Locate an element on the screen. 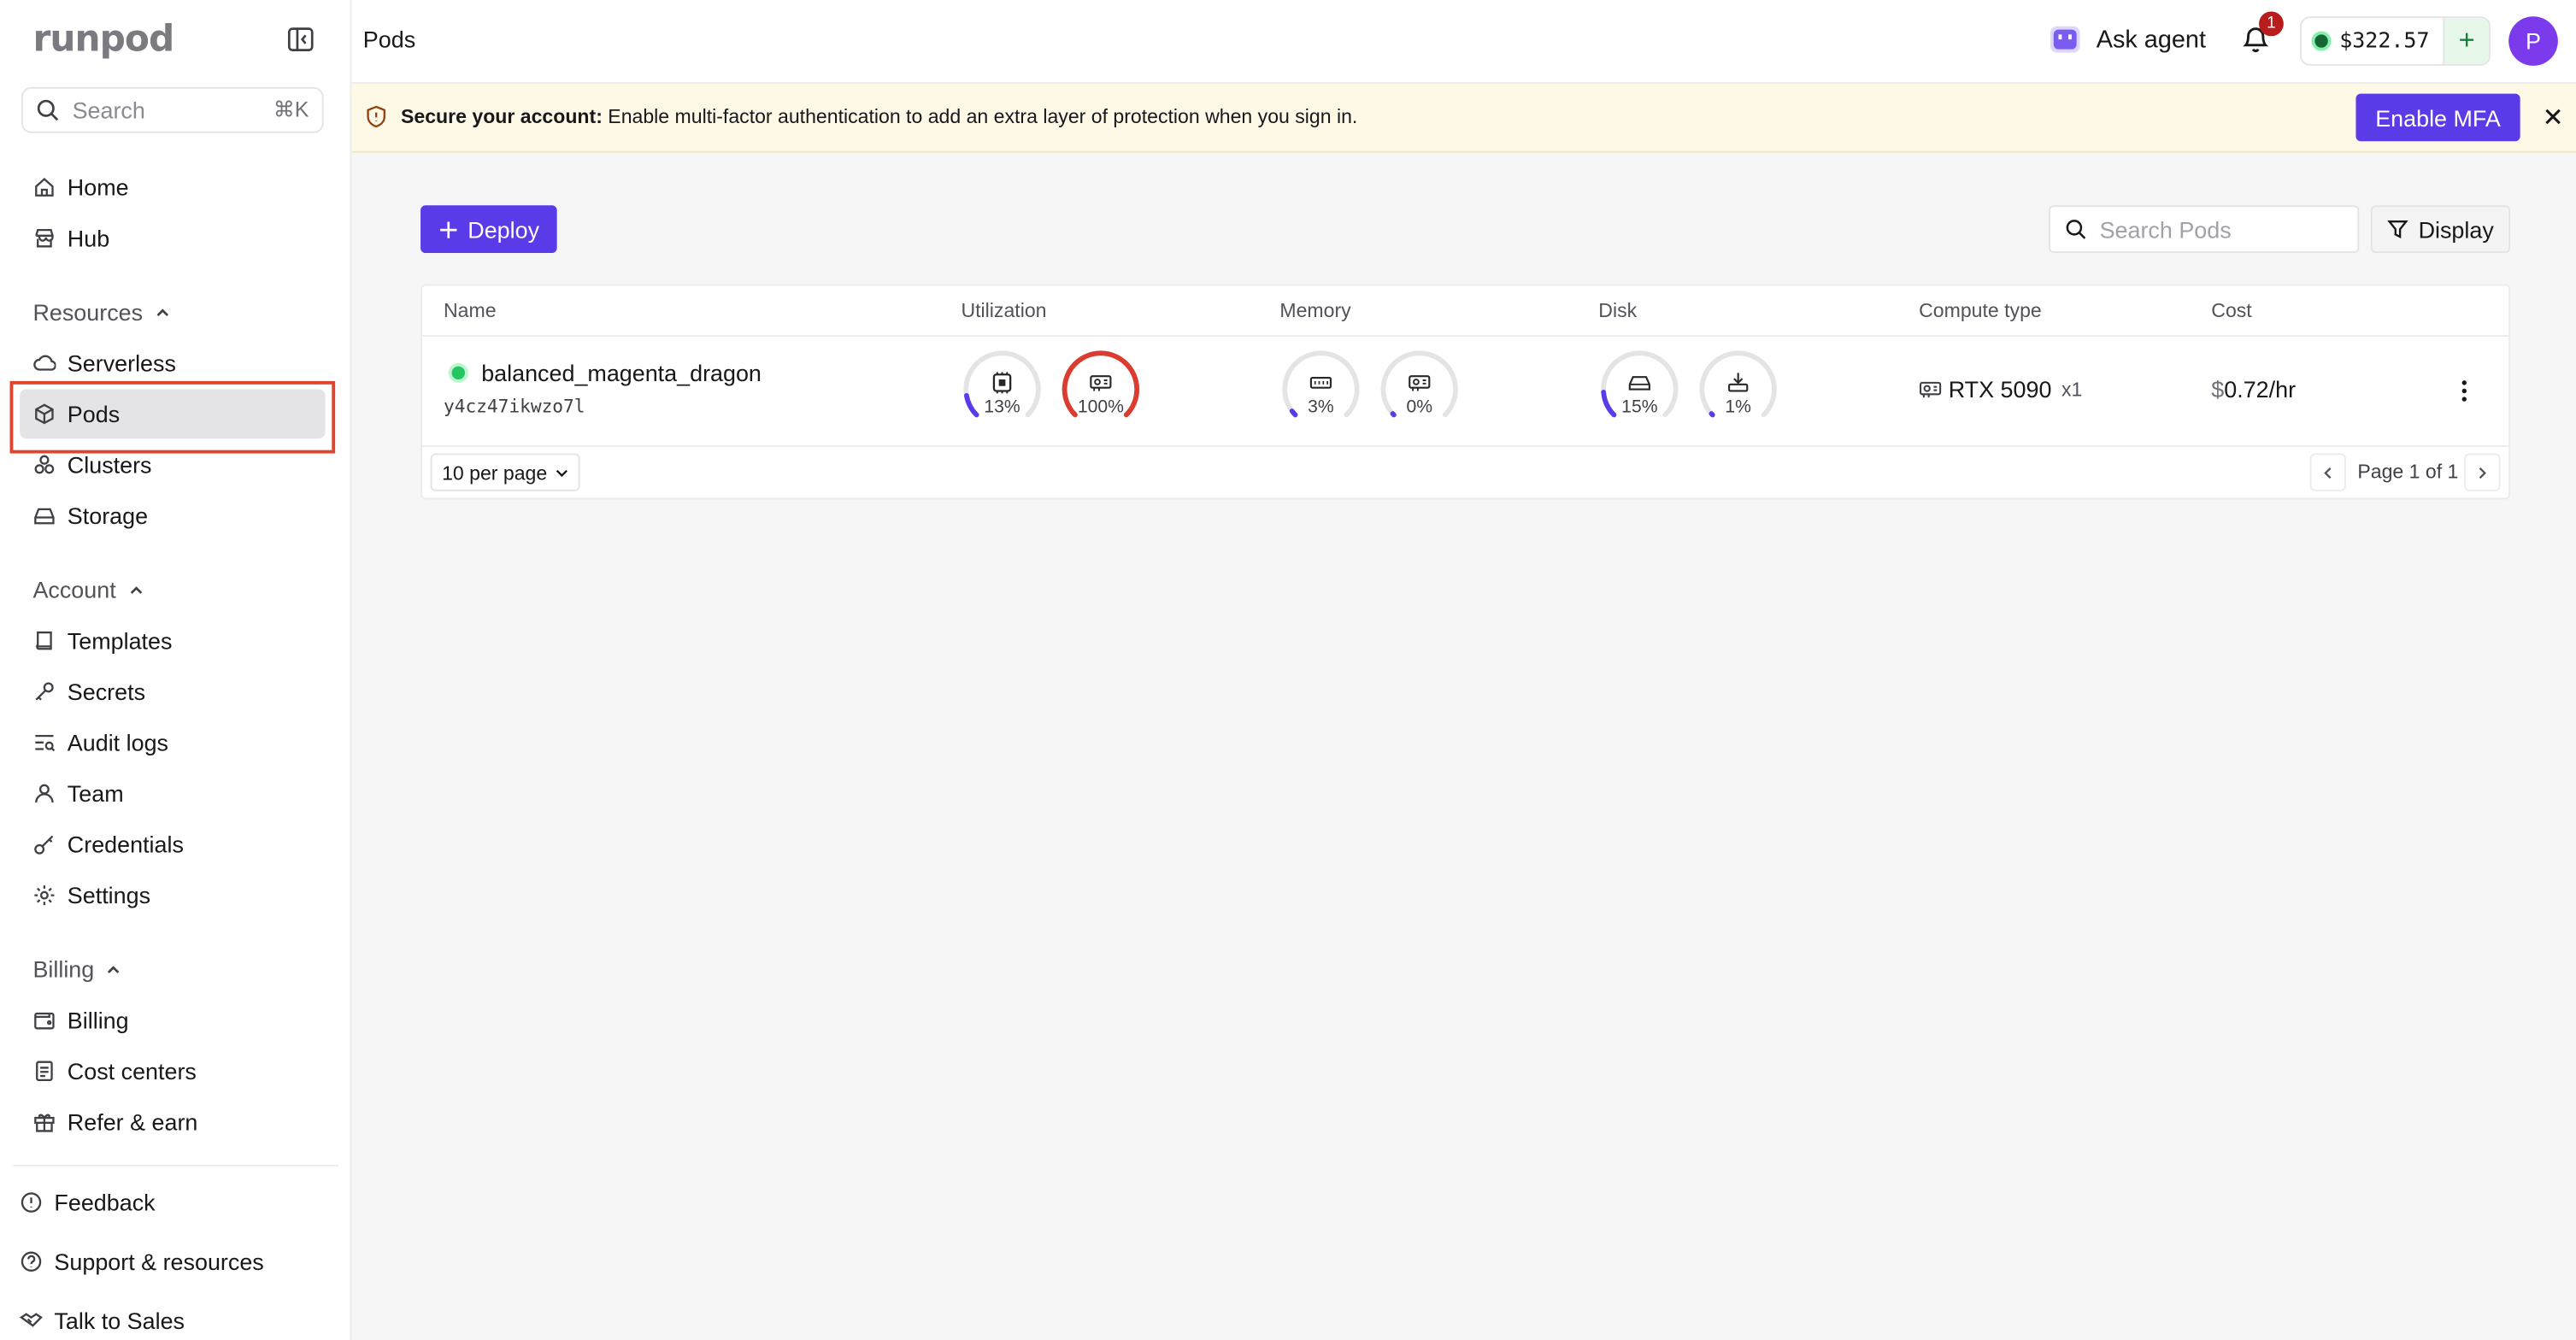  gpu-icon is located at coordinates (1101, 383).